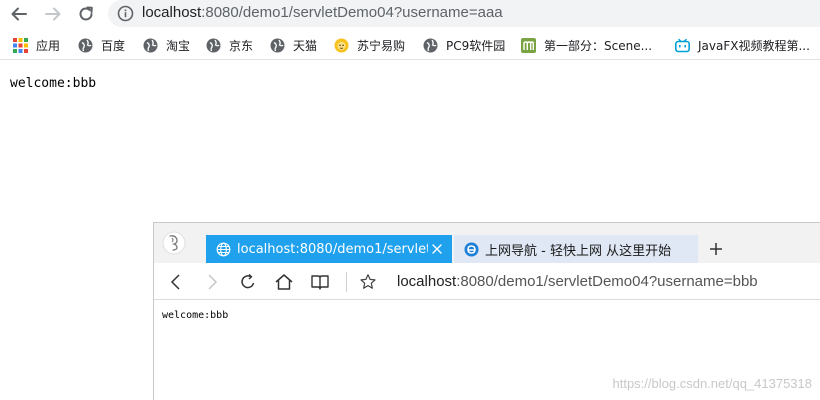 The height and width of the screenshot is (400, 820). Describe the element at coordinates (476, 45) in the screenshot. I see `bookmark-label: PC9软件园` at that location.